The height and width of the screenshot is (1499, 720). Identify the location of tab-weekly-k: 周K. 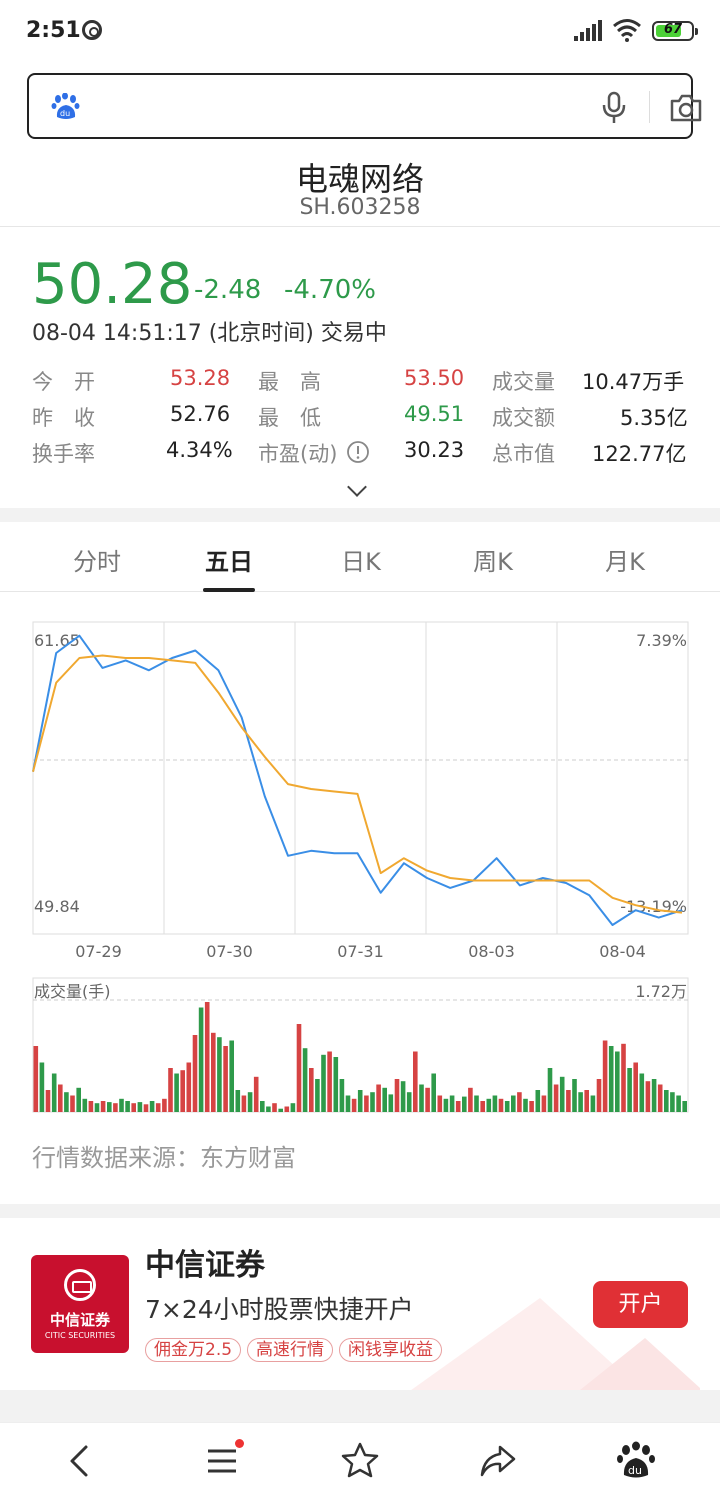
(493, 559).